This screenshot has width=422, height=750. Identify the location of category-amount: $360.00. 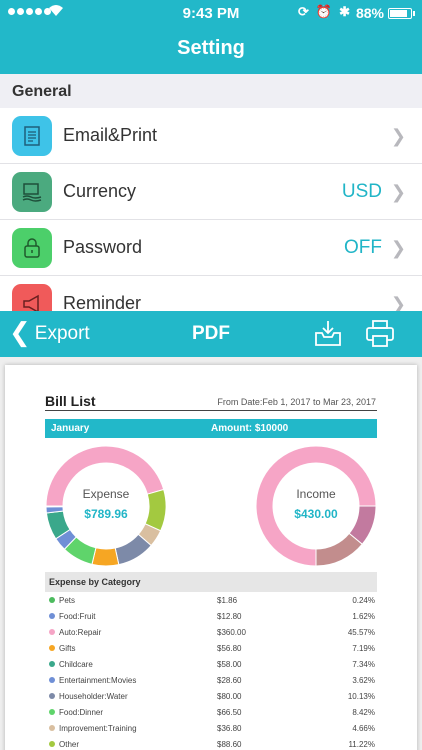
(231, 632).